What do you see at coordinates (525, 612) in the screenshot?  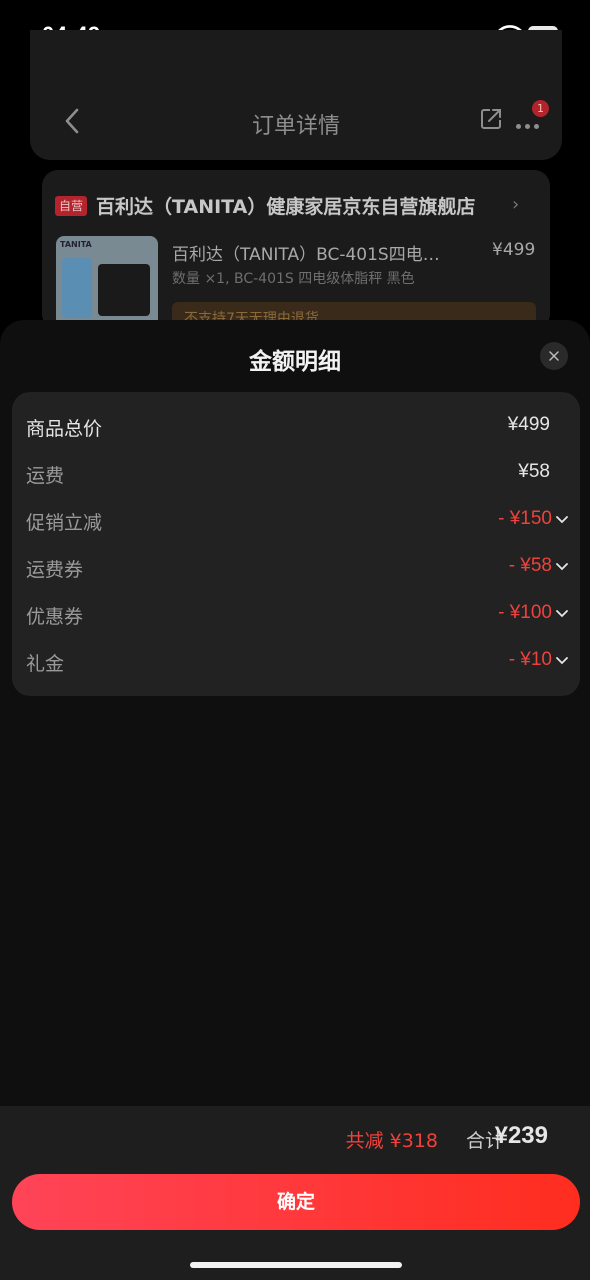 I see `row-value: - ¥100` at bounding box center [525, 612].